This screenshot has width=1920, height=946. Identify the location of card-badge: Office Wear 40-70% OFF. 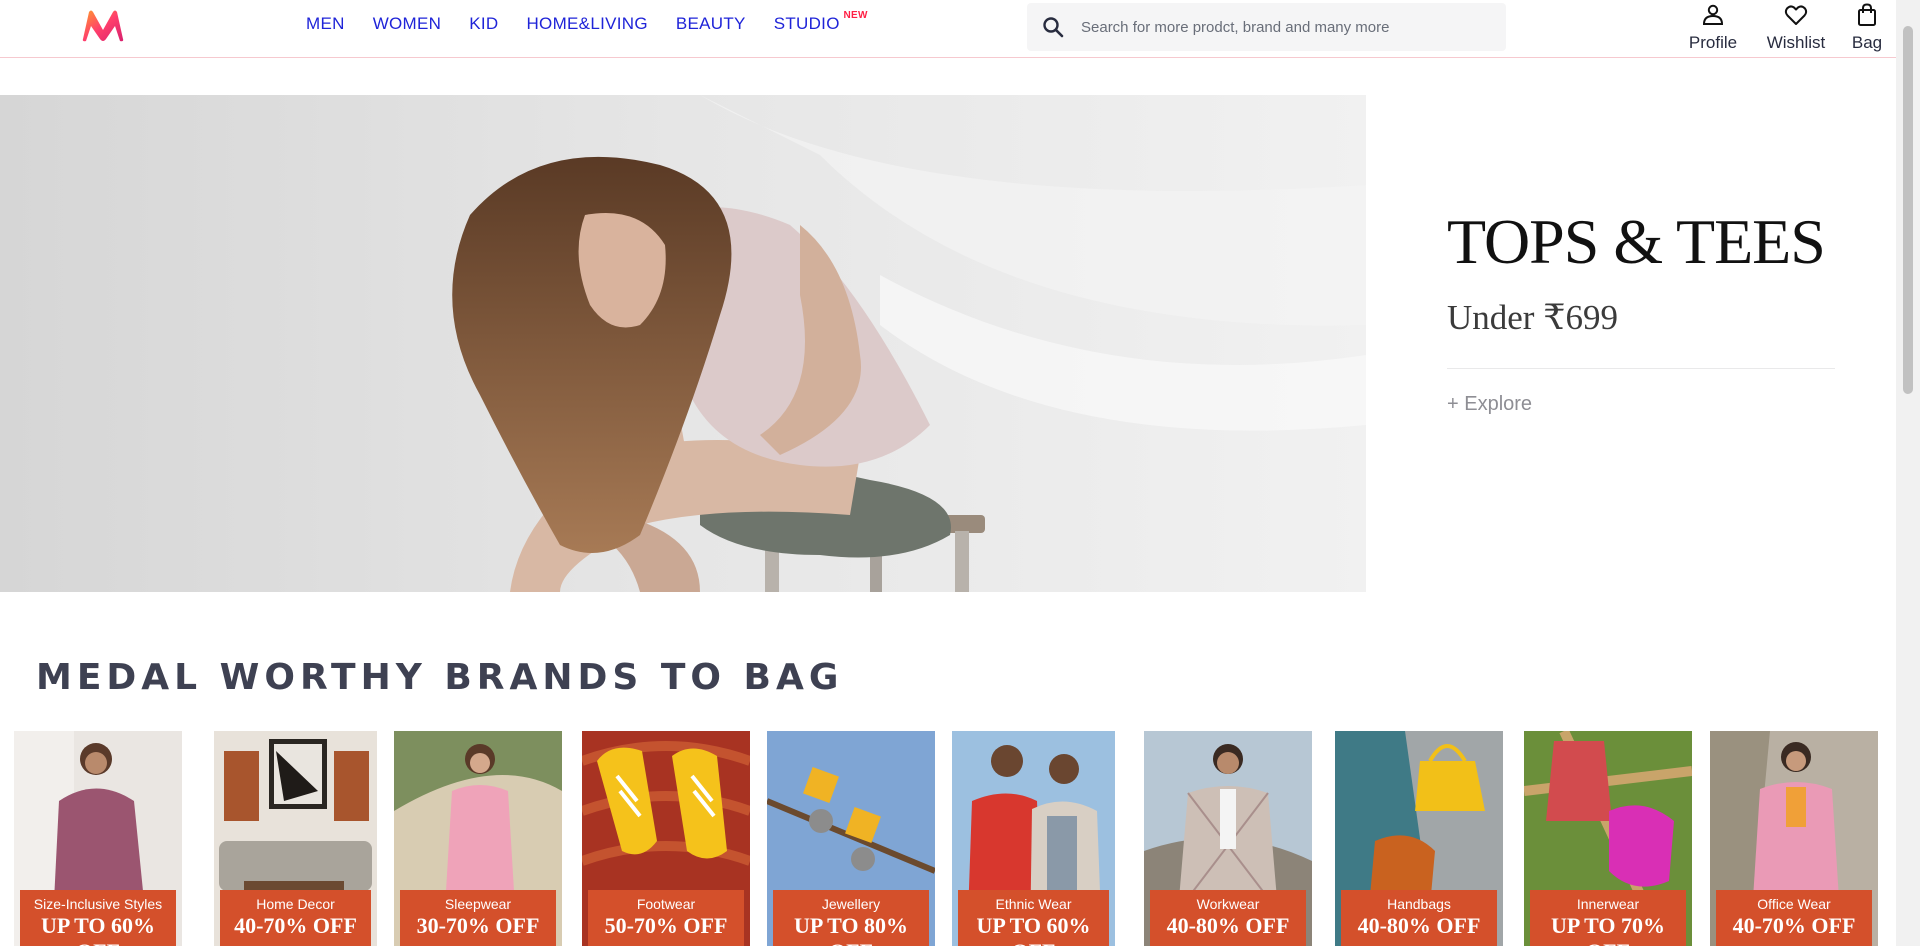
(1794, 918).